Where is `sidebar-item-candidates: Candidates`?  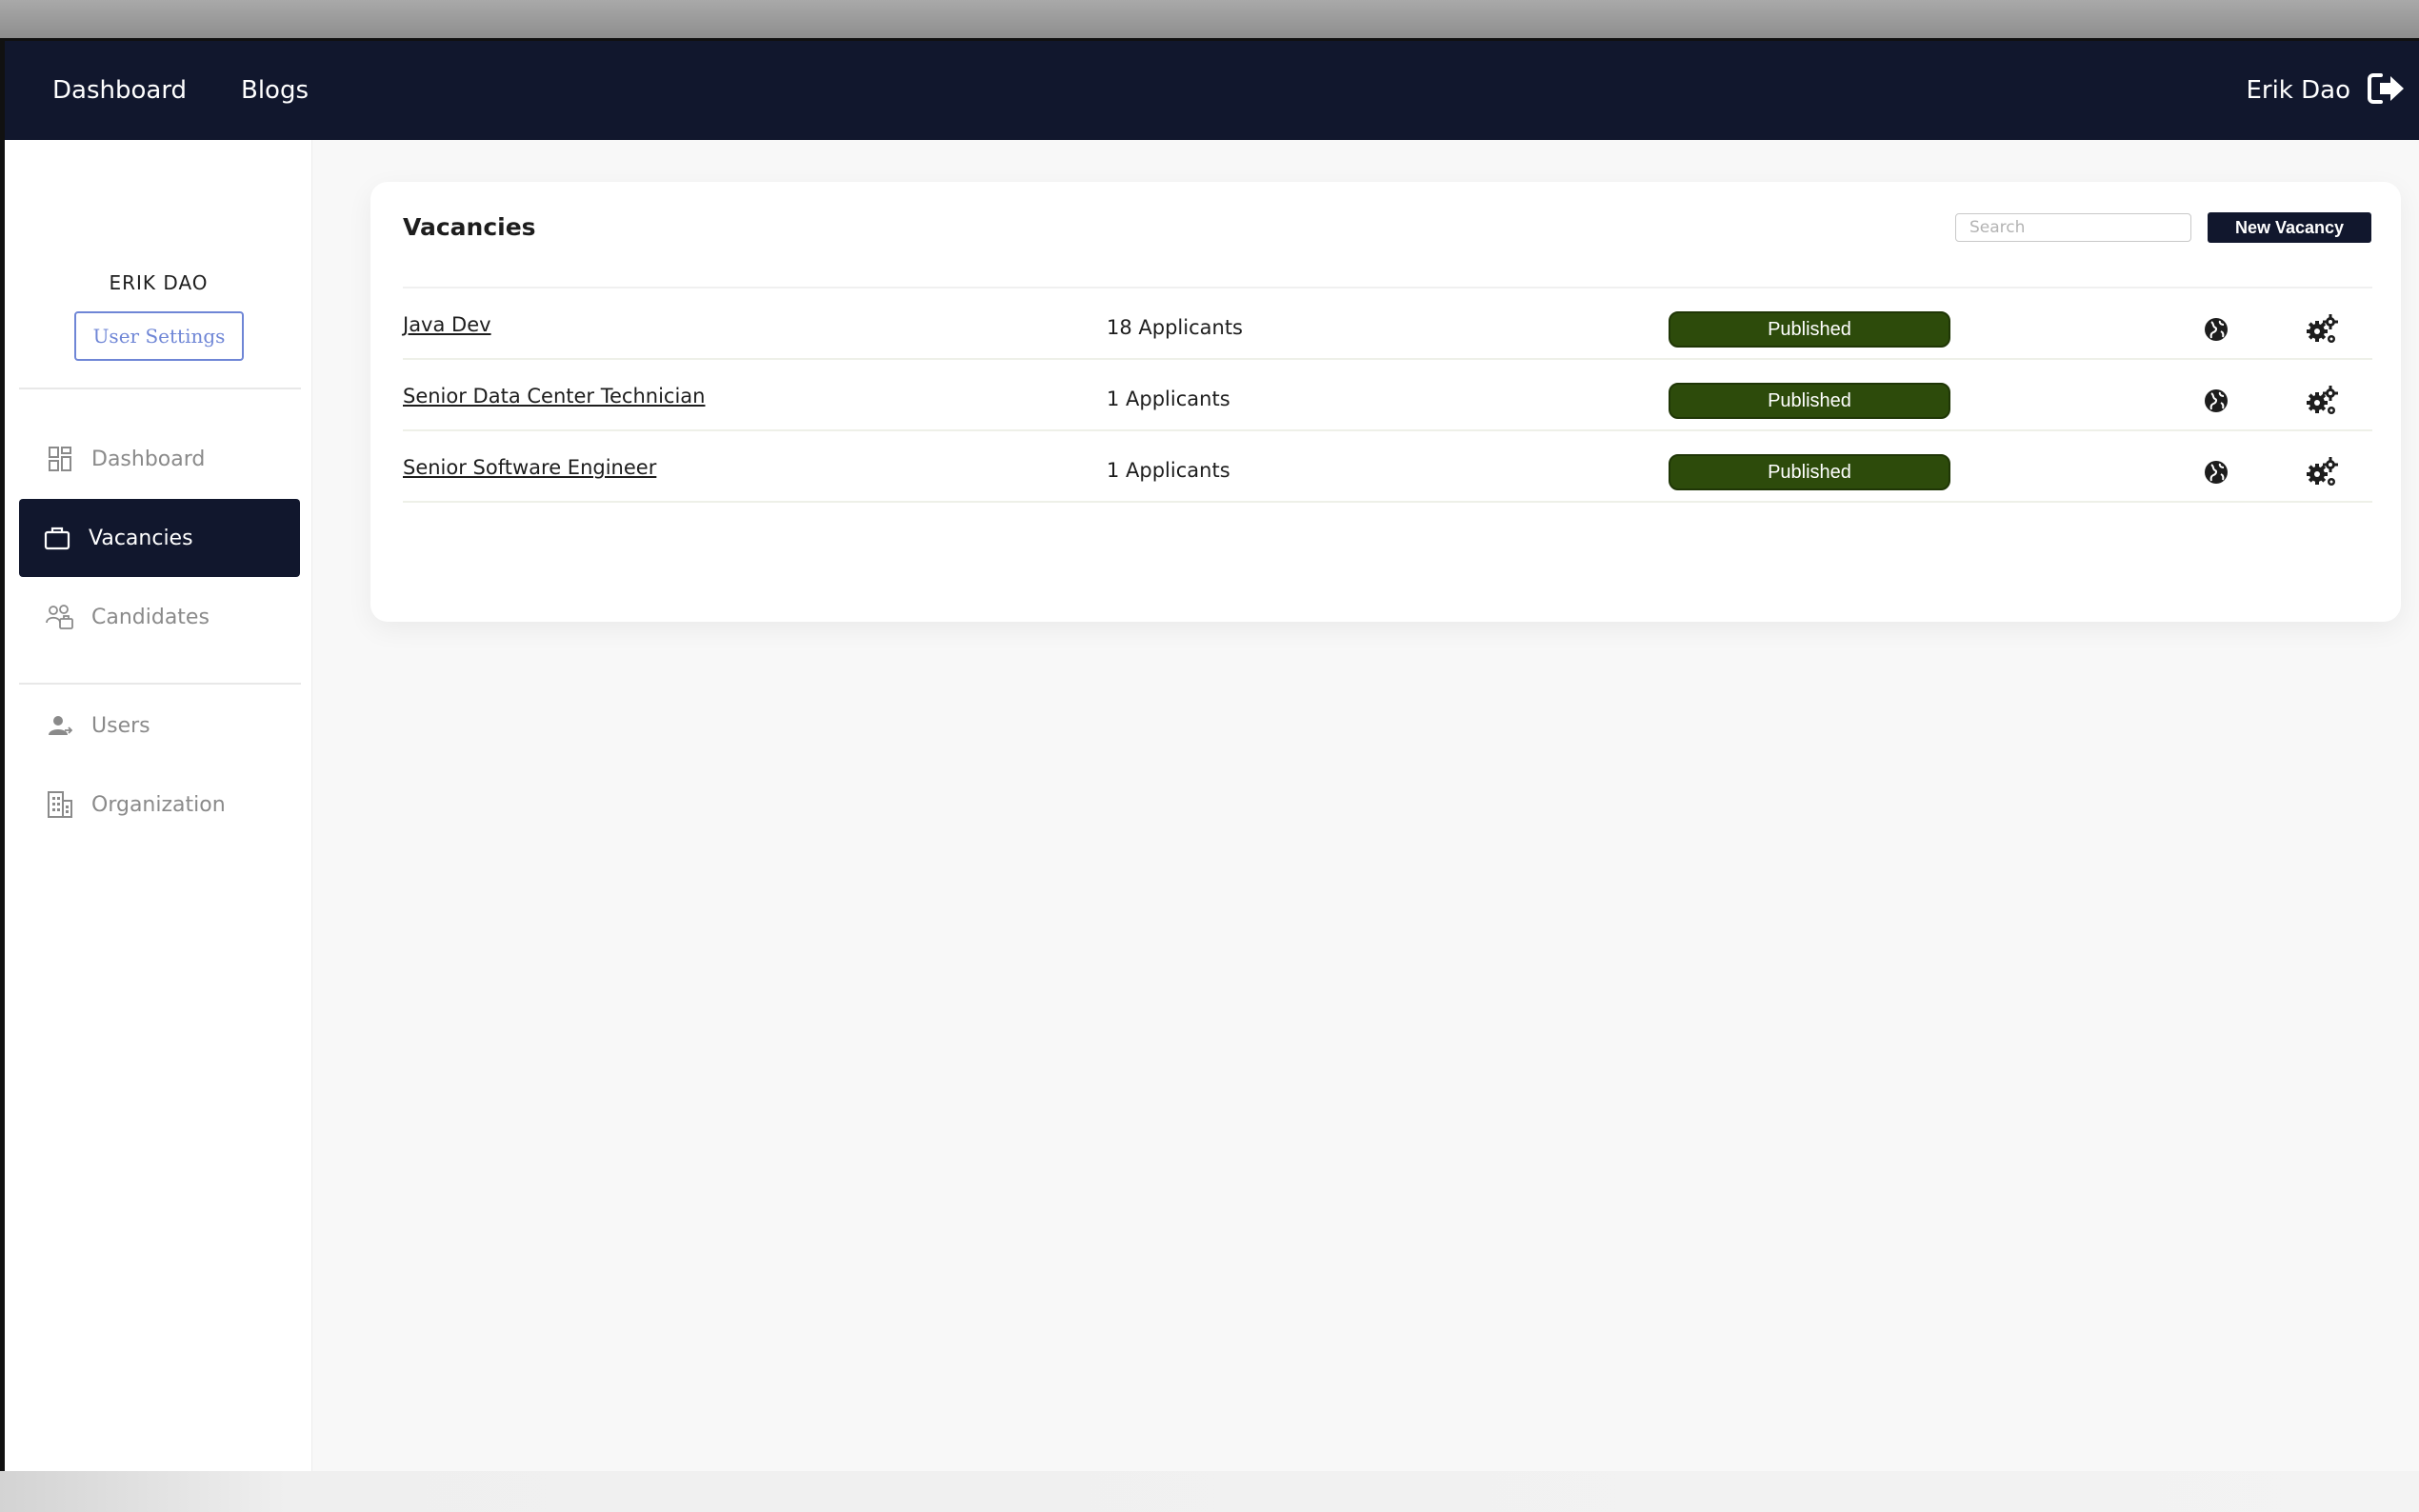 sidebar-item-candidates: Candidates is located at coordinates (159, 617).